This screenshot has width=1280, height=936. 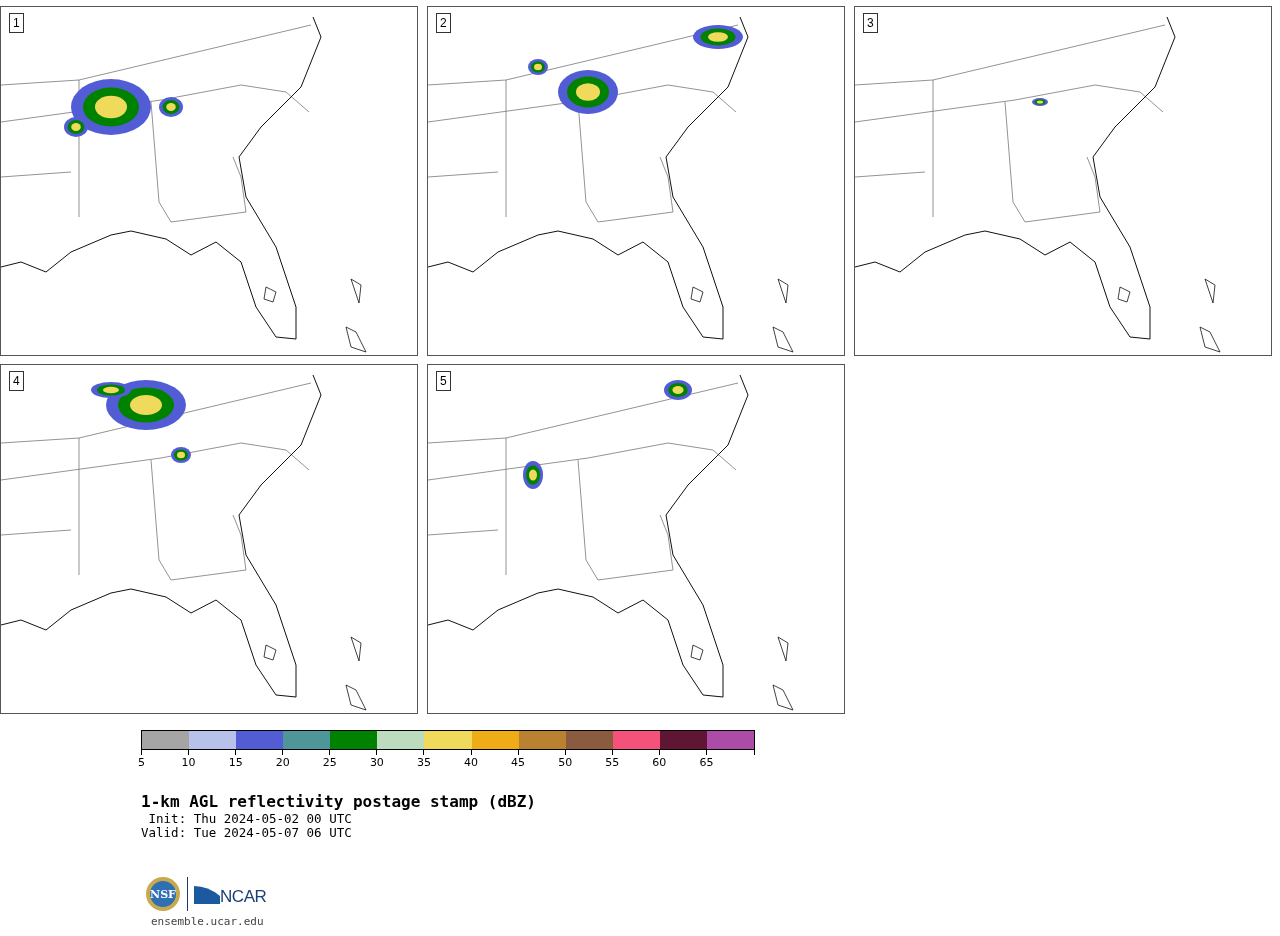 What do you see at coordinates (250, 819) in the screenshot?
I see `init-time: Init: Thu 2024-05-02 00 UTC` at bounding box center [250, 819].